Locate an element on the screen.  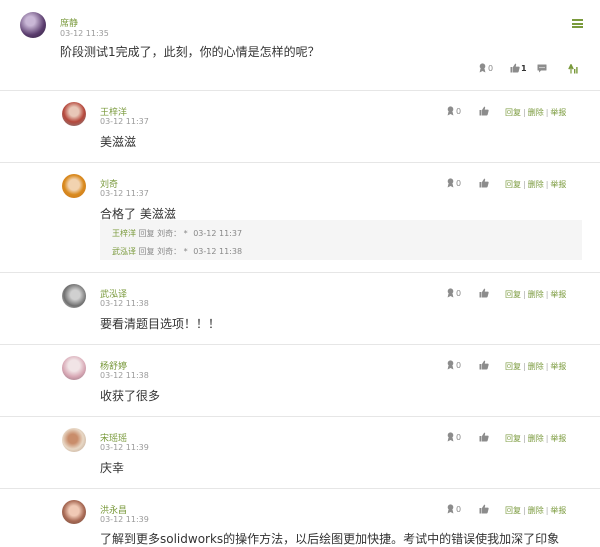
post-author: 席静 is located at coordinates (69, 22).